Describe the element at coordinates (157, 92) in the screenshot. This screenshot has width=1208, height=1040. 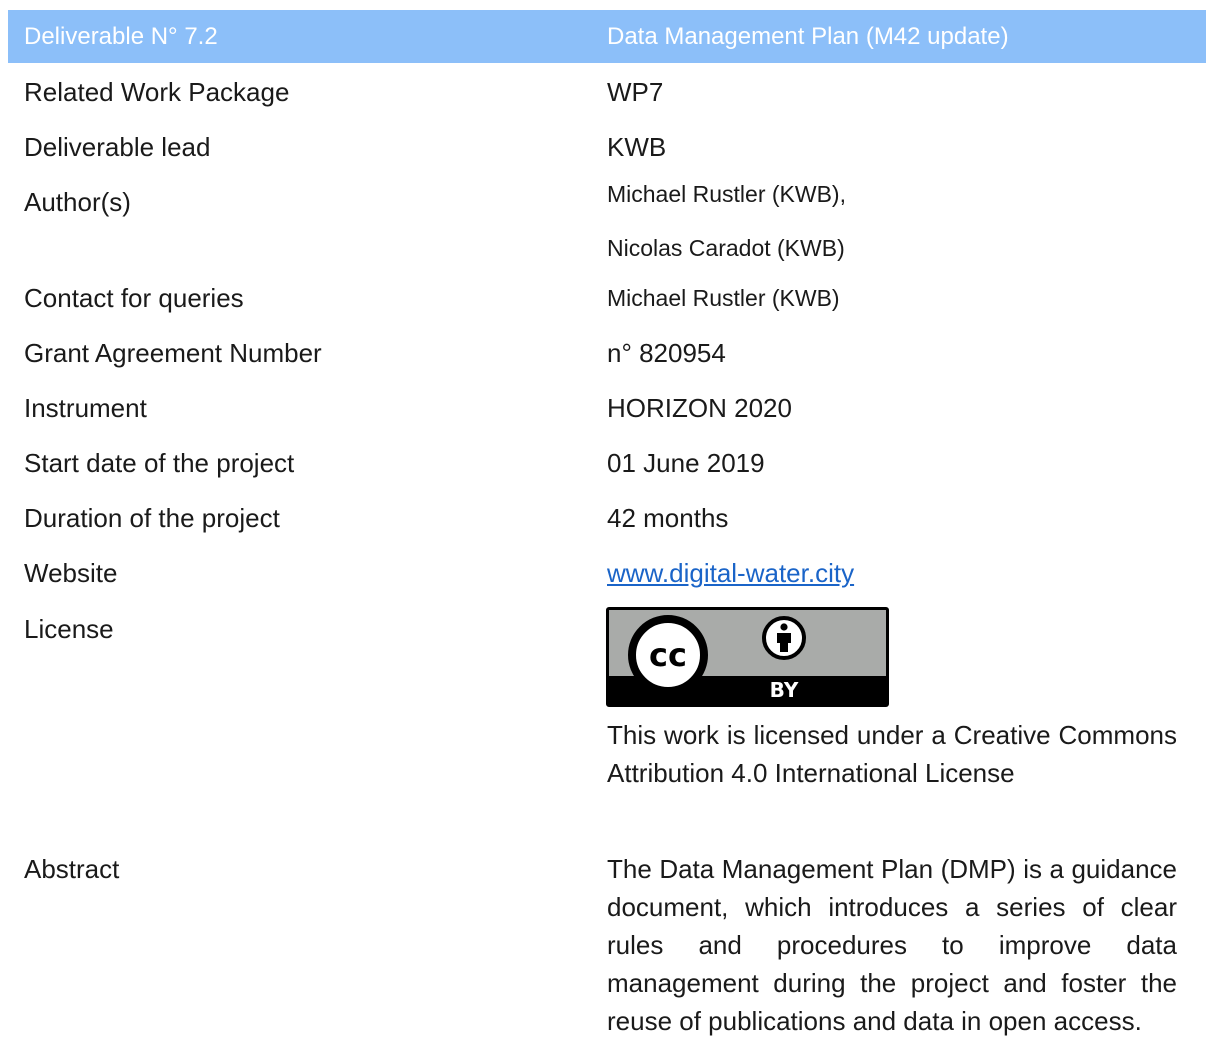
I see `work-package-label: Related Work Package` at that location.